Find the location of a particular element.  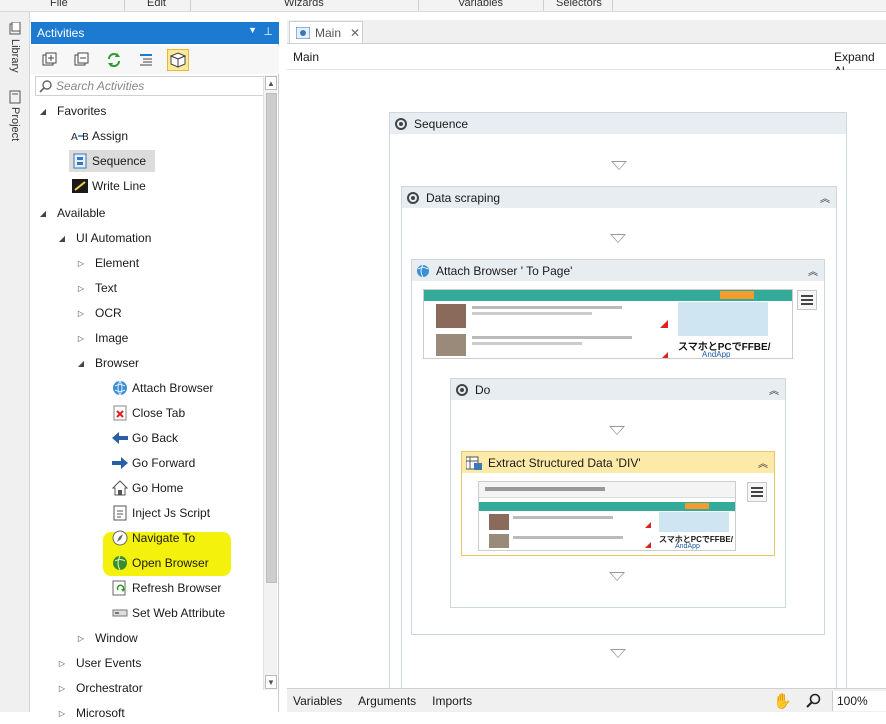

ribbon-group-edit: Edit is located at coordinates (156, 4).